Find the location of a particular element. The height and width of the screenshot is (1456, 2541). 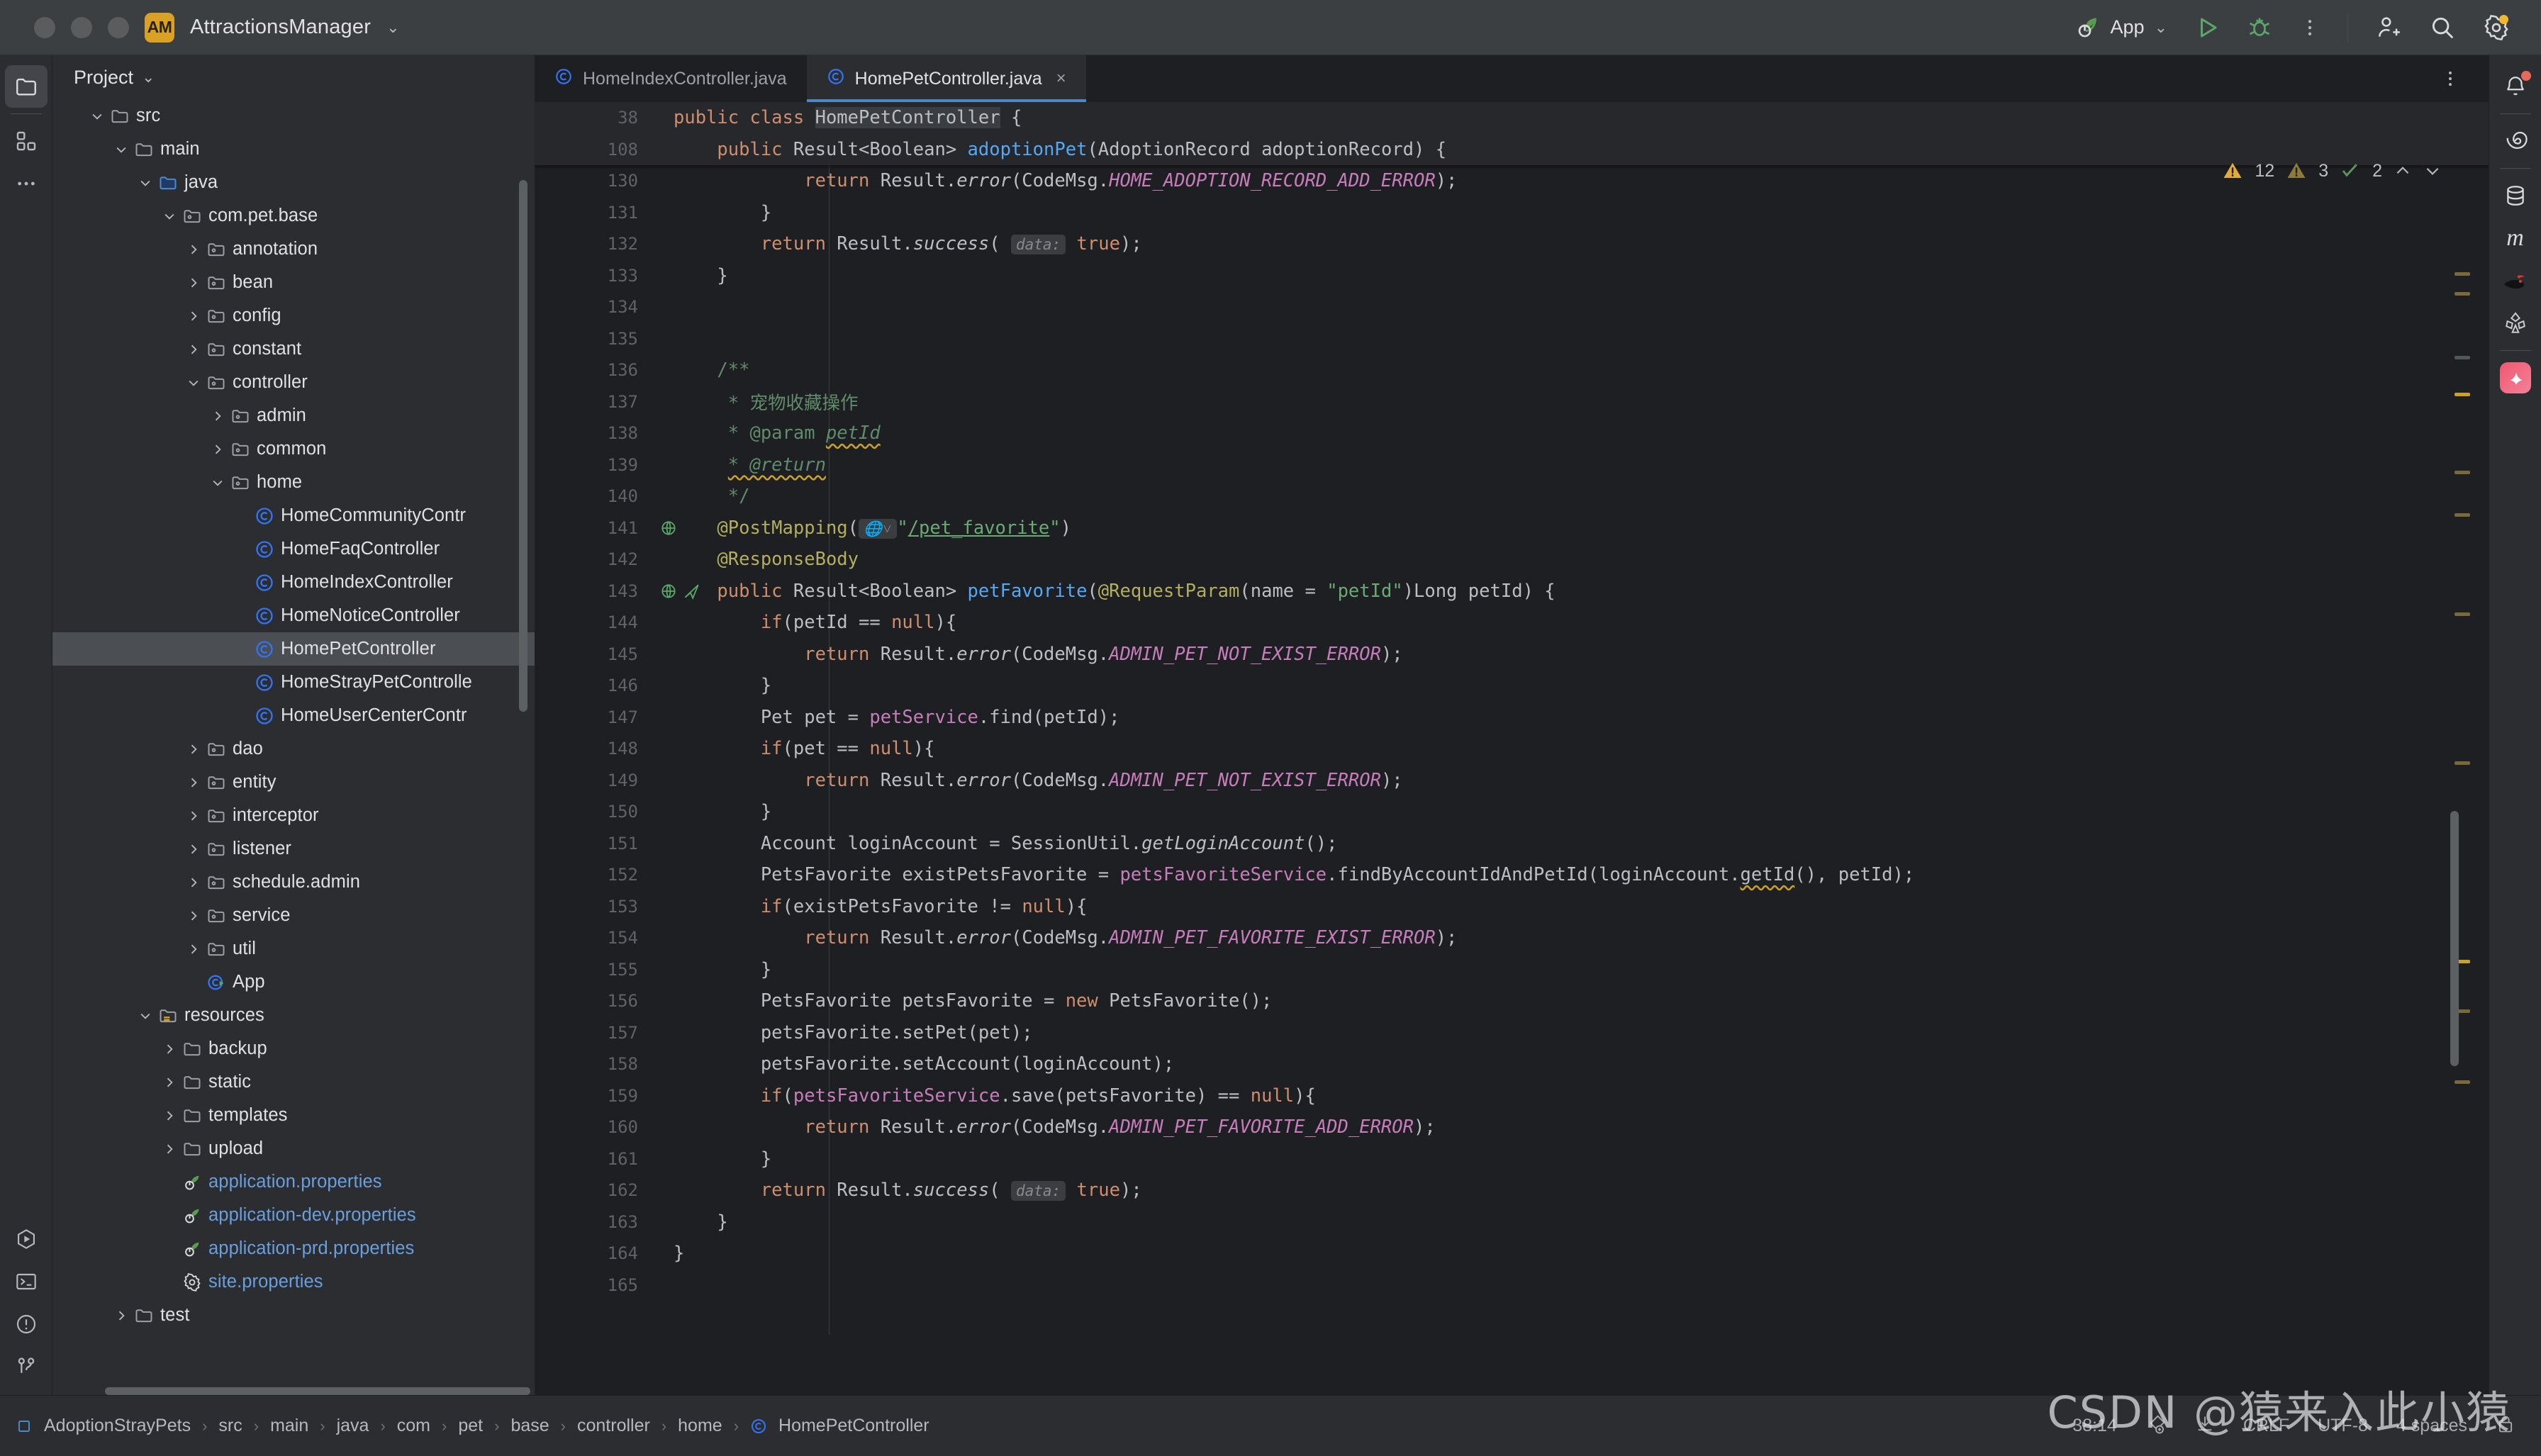

gradle-icon is located at coordinates (2515, 323).